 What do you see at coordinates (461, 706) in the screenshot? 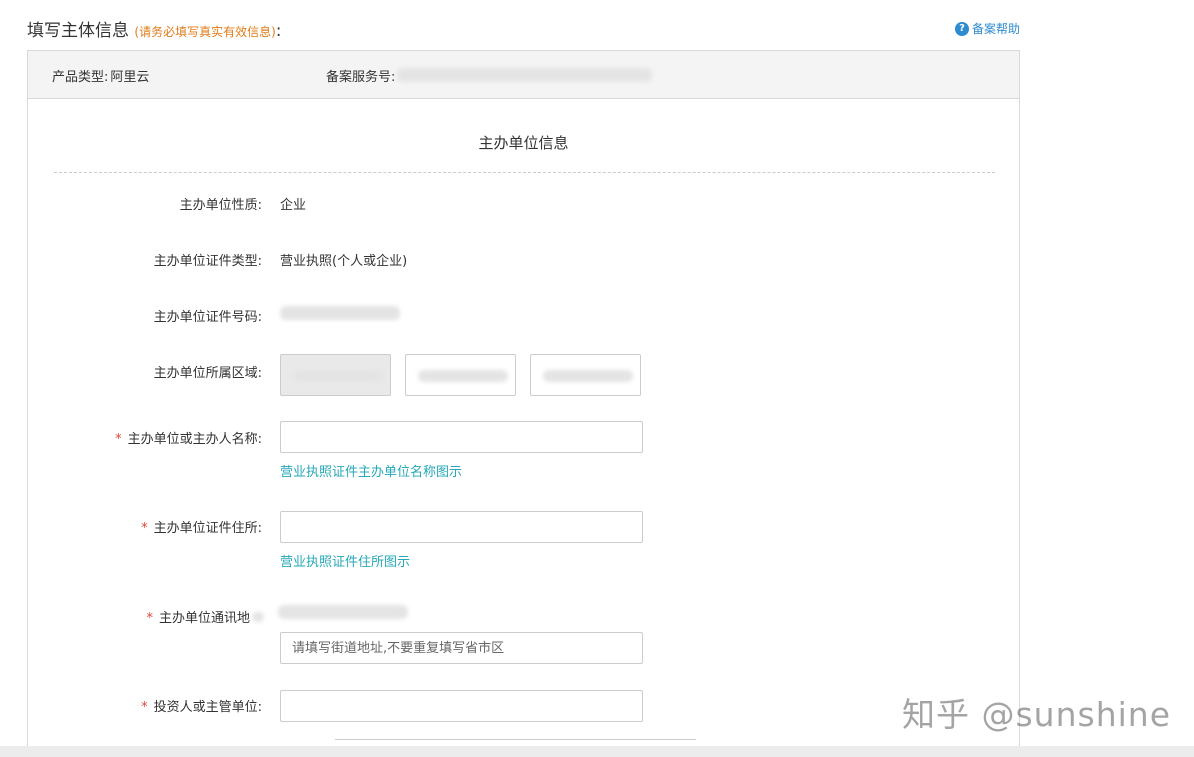
I see `investor-input` at bounding box center [461, 706].